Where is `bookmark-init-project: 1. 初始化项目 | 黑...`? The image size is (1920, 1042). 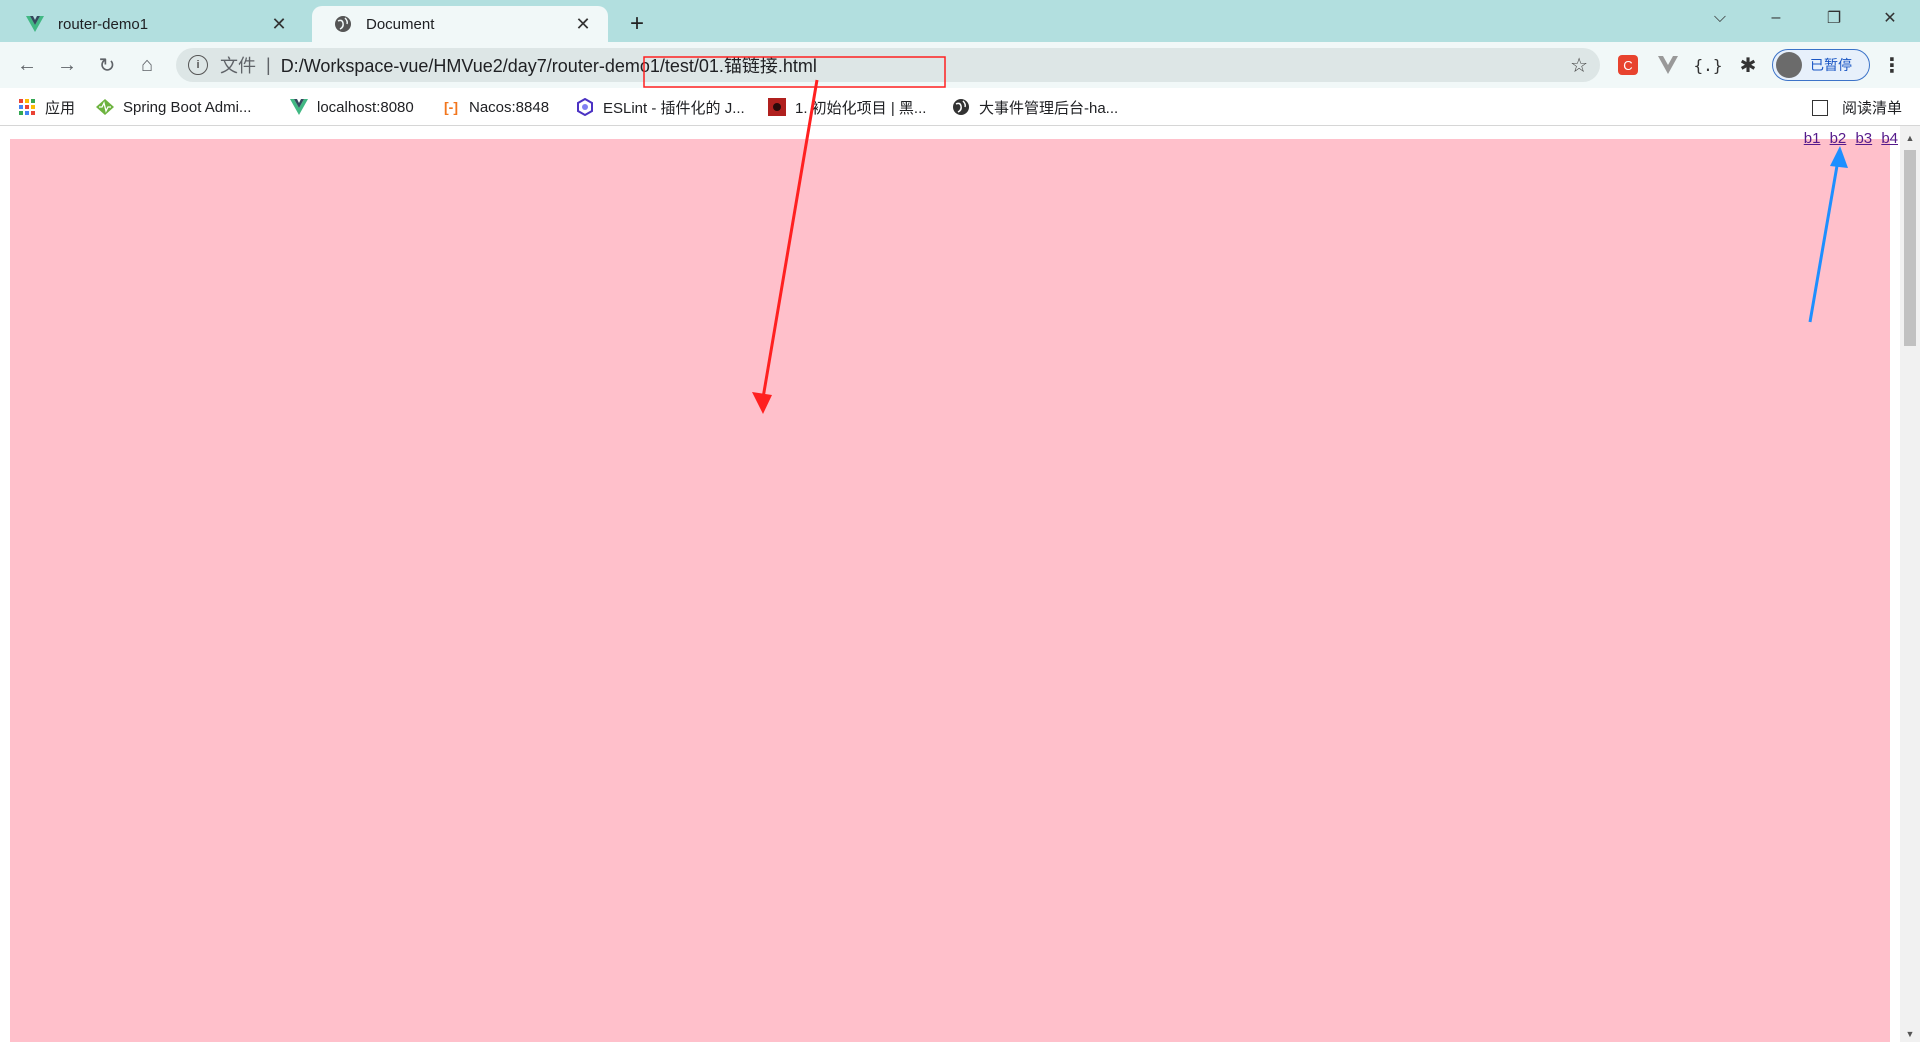
bookmark-init-project: 1. 初始化项目 | 黑... is located at coordinates (847, 107).